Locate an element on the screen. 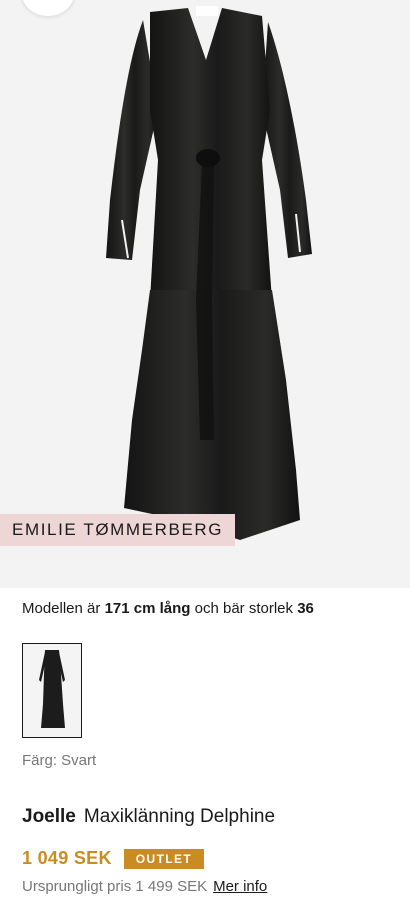 This screenshot has height=900, width=410. product-name: Maxiklänning Delphine is located at coordinates (179, 816).